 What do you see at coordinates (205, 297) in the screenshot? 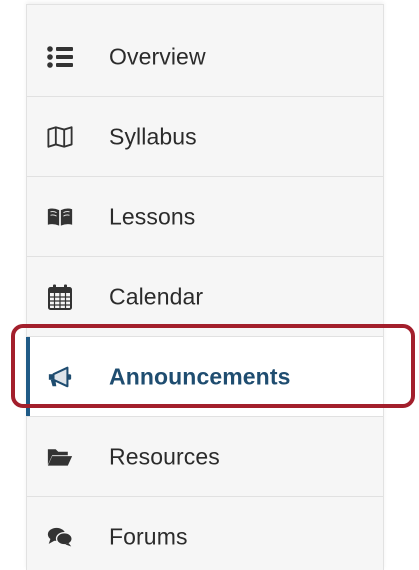
I see `tool-menu-item-calendar: Calendar` at bounding box center [205, 297].